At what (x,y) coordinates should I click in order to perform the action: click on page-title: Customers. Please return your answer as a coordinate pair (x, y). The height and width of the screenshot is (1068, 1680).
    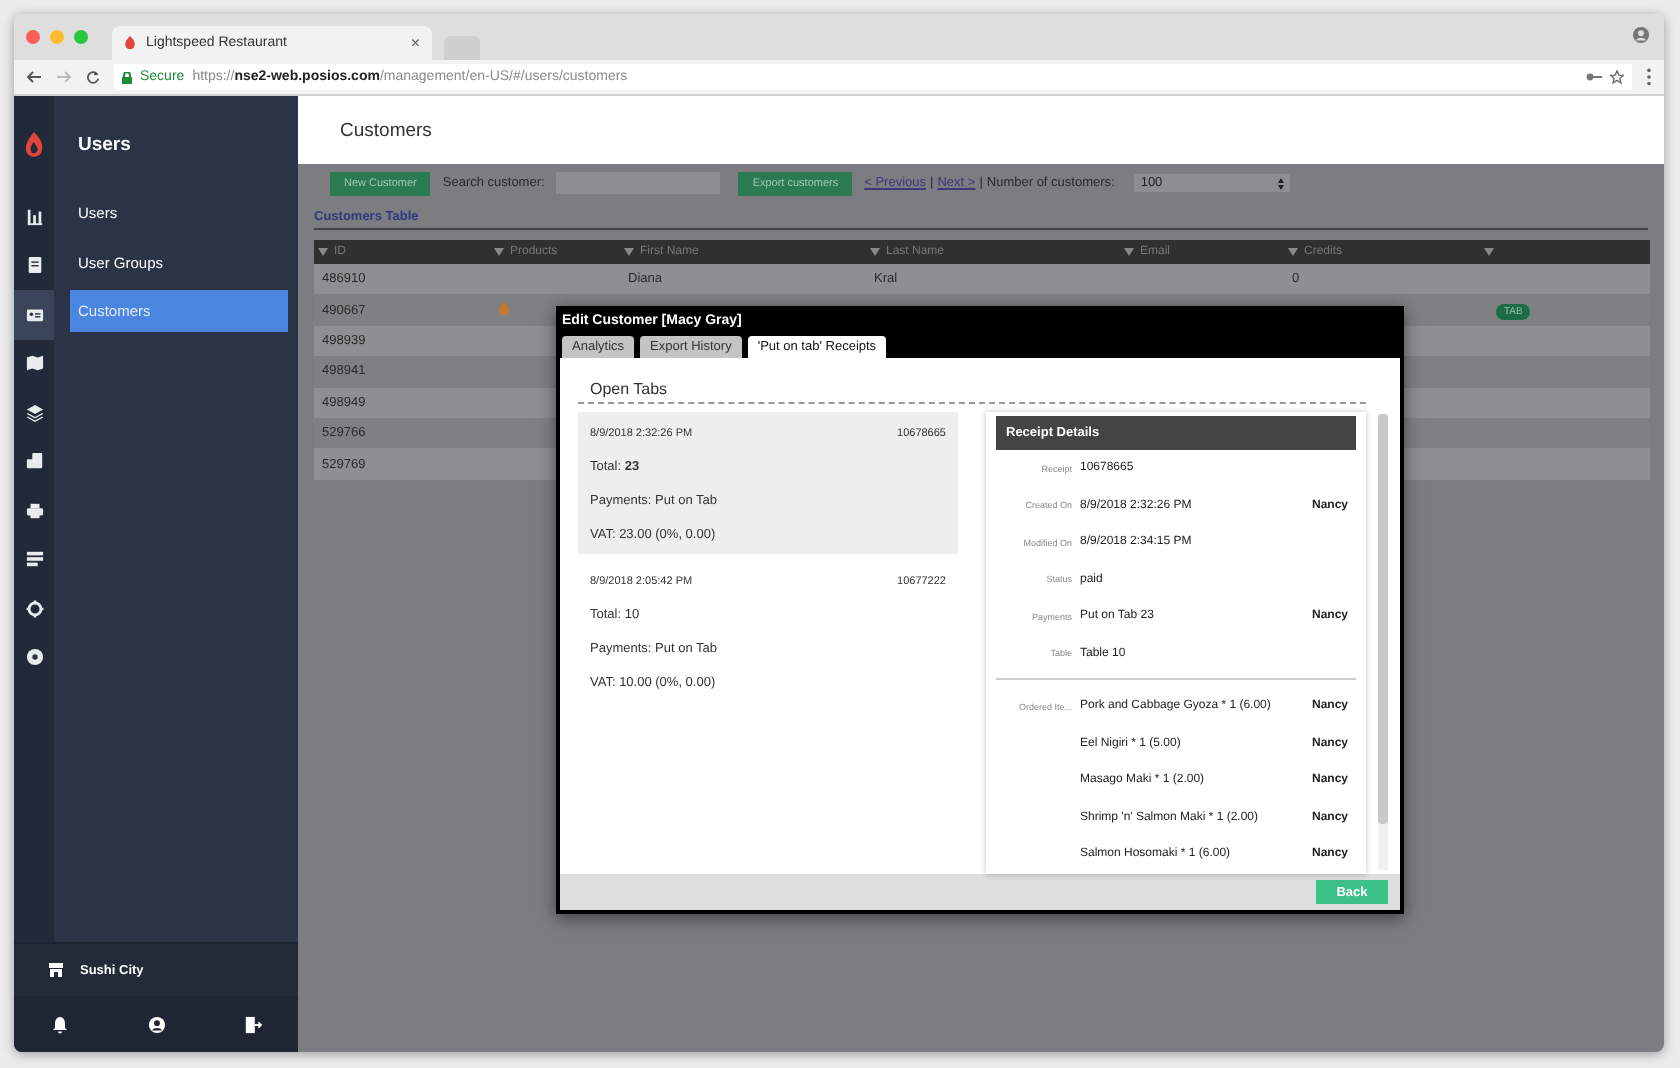
    Looking at the image, I should click on (981, 130).